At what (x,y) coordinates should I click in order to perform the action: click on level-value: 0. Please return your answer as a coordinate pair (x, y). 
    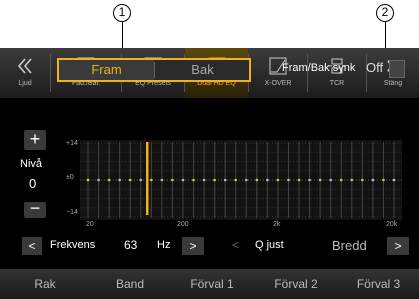
    Looking at the image, I should click on (33, 183).